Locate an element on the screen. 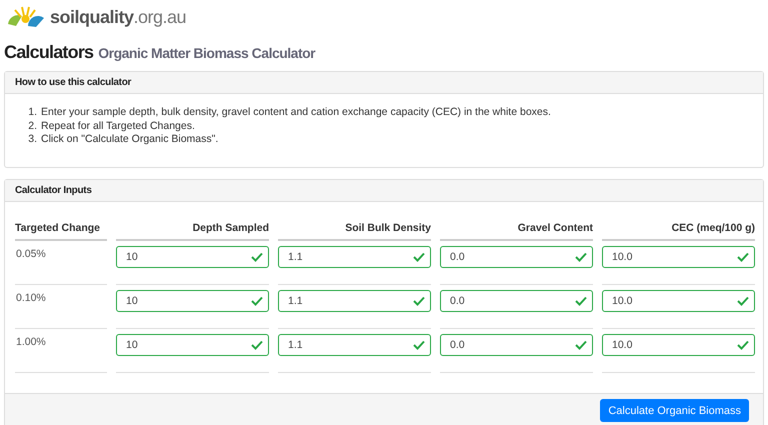 The width and height of the screenshot is (768, 425). logo-name: soilquality is located at coordinates (92, 17).